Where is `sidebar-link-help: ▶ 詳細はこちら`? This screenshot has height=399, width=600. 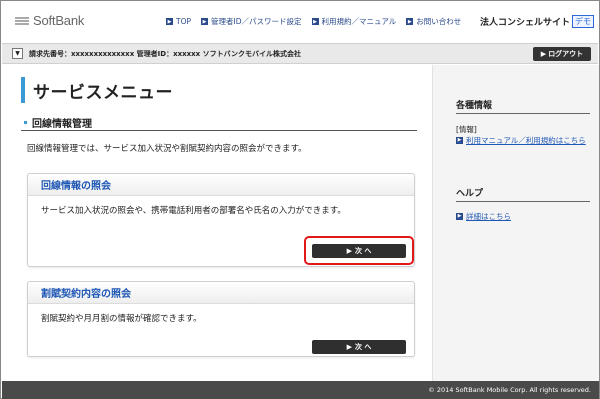
sidebar-link-help: ▶ 詳細はこちら is located at coordinates (523, 216).